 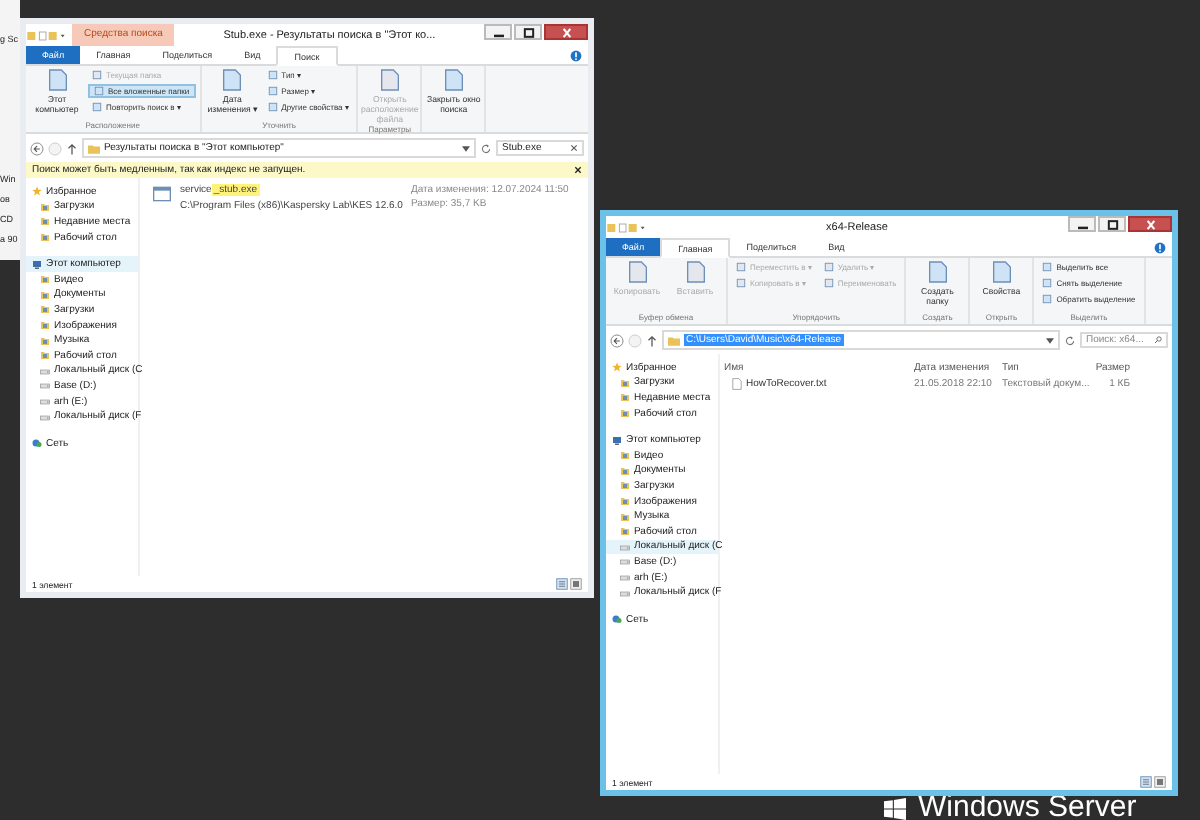 I want to click on close-icon, so click(x=578, y=170).